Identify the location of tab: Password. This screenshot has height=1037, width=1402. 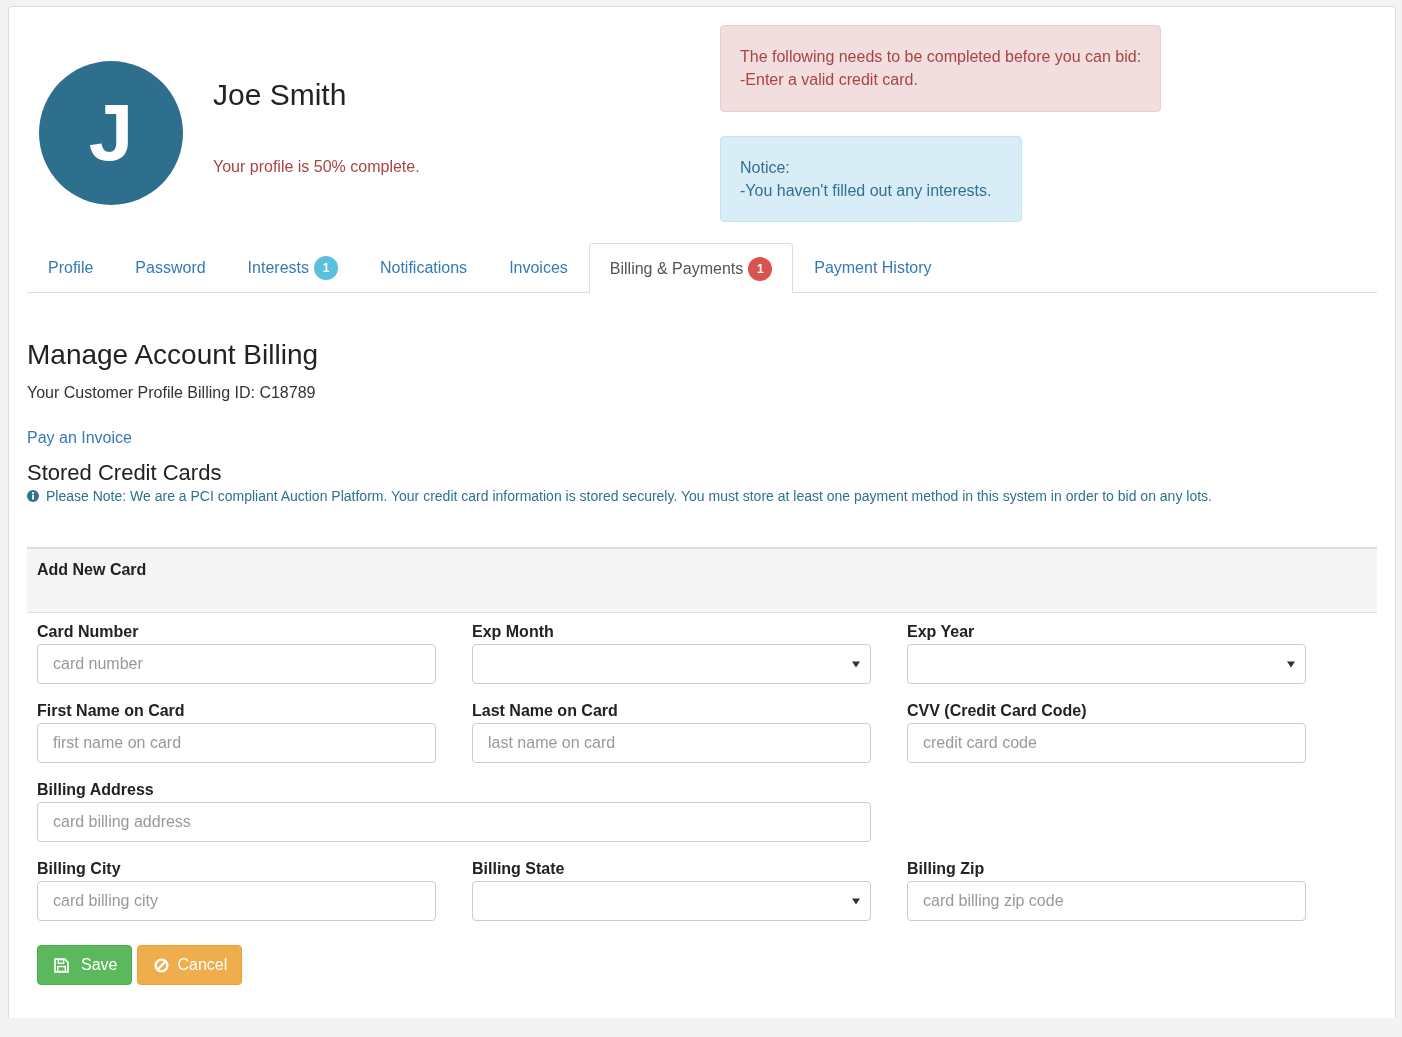
(170, 267).